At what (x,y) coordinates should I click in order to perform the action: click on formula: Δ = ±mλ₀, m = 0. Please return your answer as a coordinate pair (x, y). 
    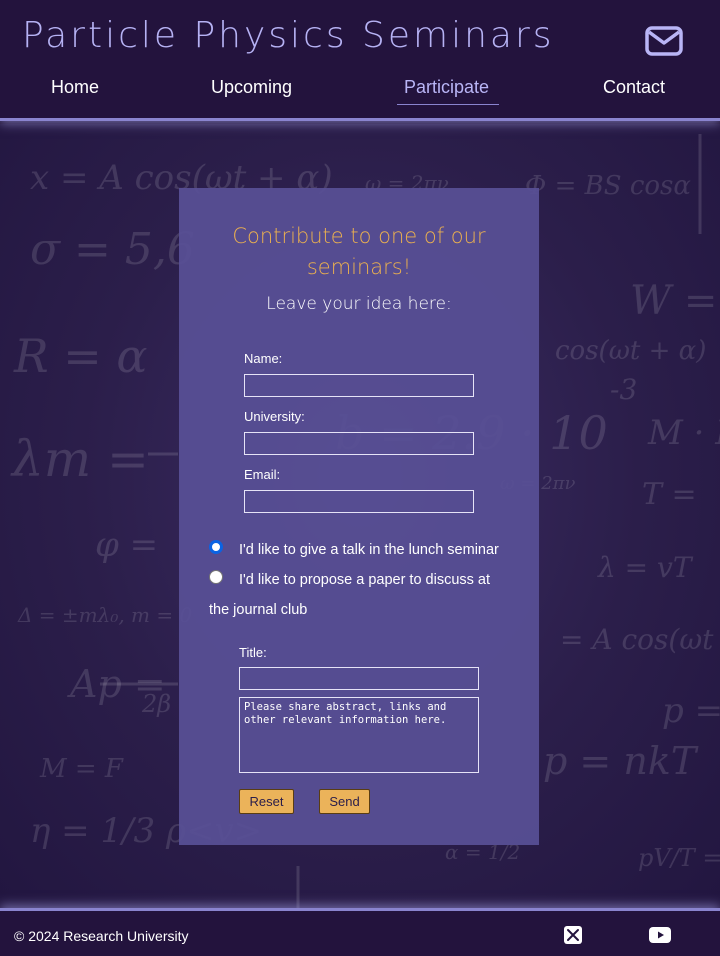
    Looking at the image, I should click on (104, 615).